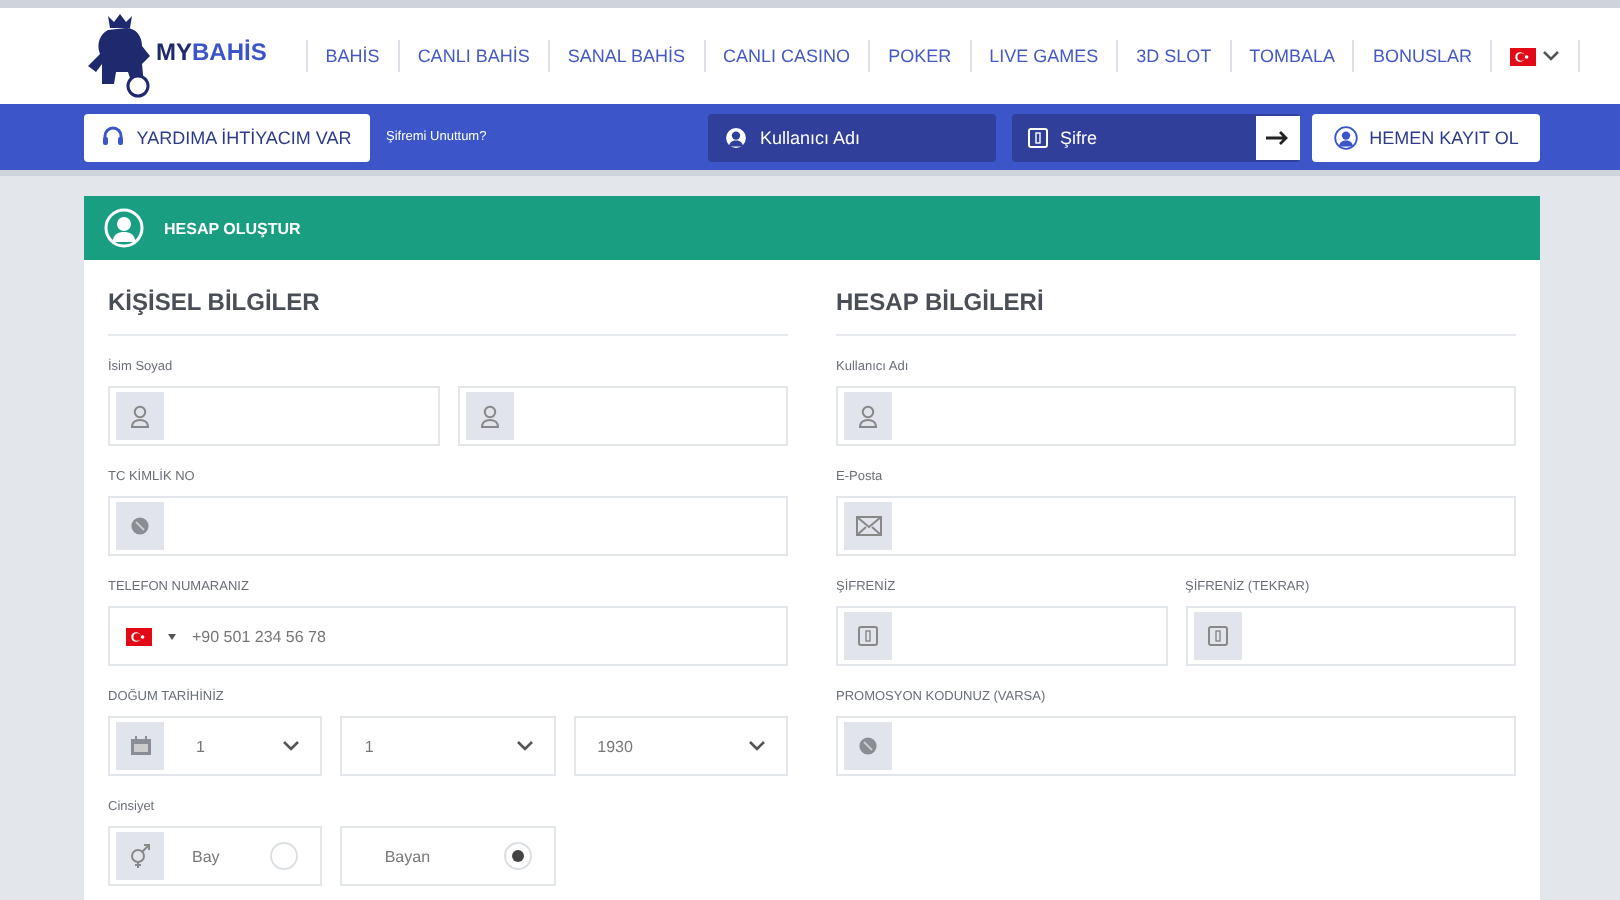 The image size is (1620, 900). What do you see at coordinates (852, 137) in the screenshot?
I see `username-field: Kullanıcı Adı` at bounding box center [852, 137].